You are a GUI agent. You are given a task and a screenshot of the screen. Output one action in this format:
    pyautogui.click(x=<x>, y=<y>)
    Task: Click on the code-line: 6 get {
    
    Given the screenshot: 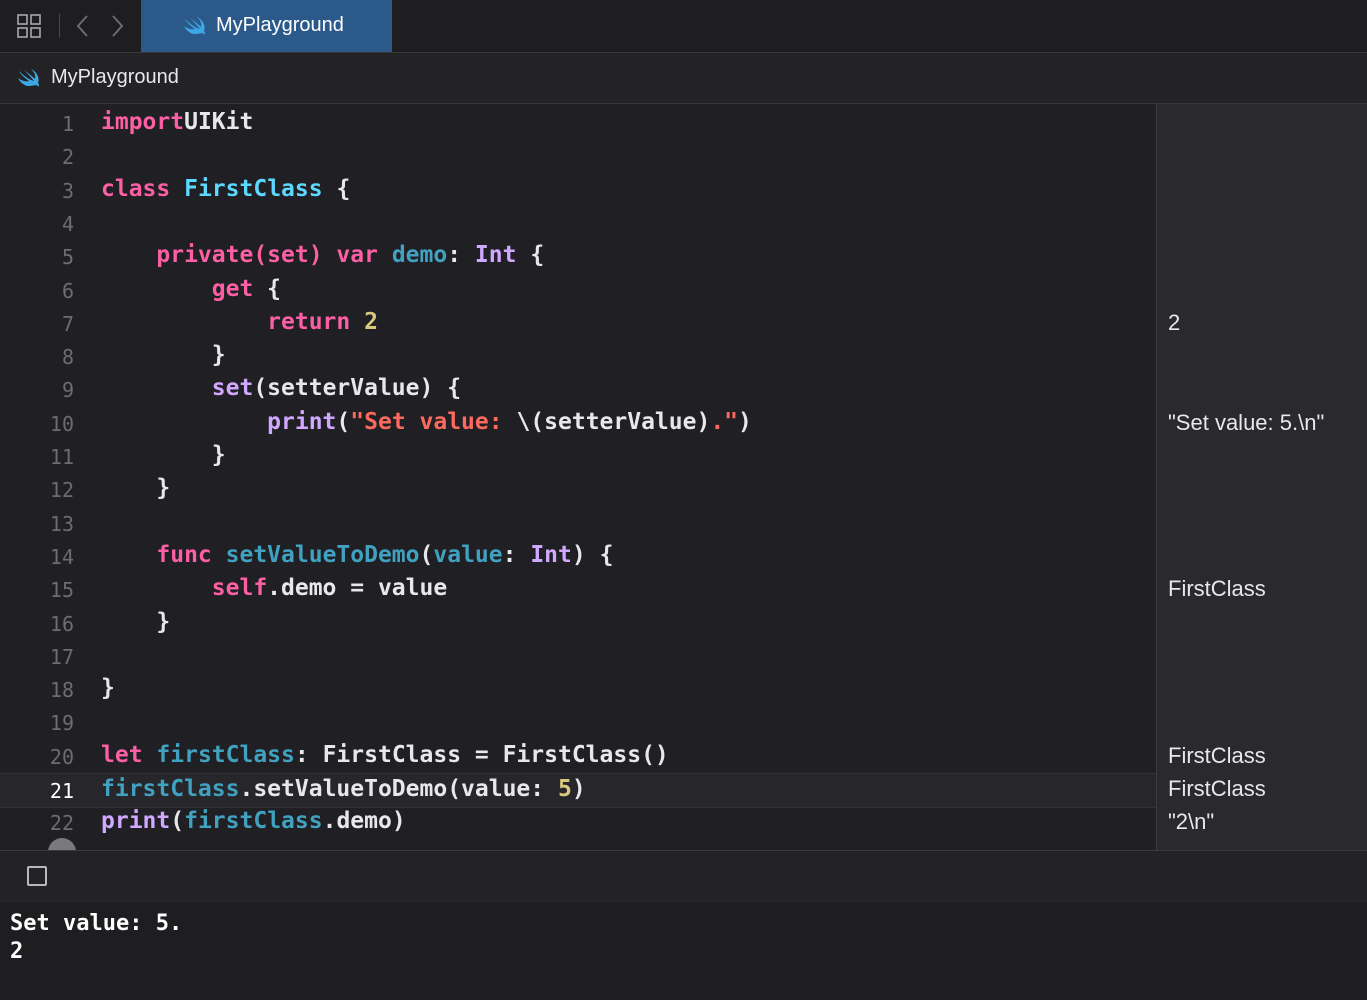 What is the action you would take?
    pyautogui.click(x=578, y=290)
    